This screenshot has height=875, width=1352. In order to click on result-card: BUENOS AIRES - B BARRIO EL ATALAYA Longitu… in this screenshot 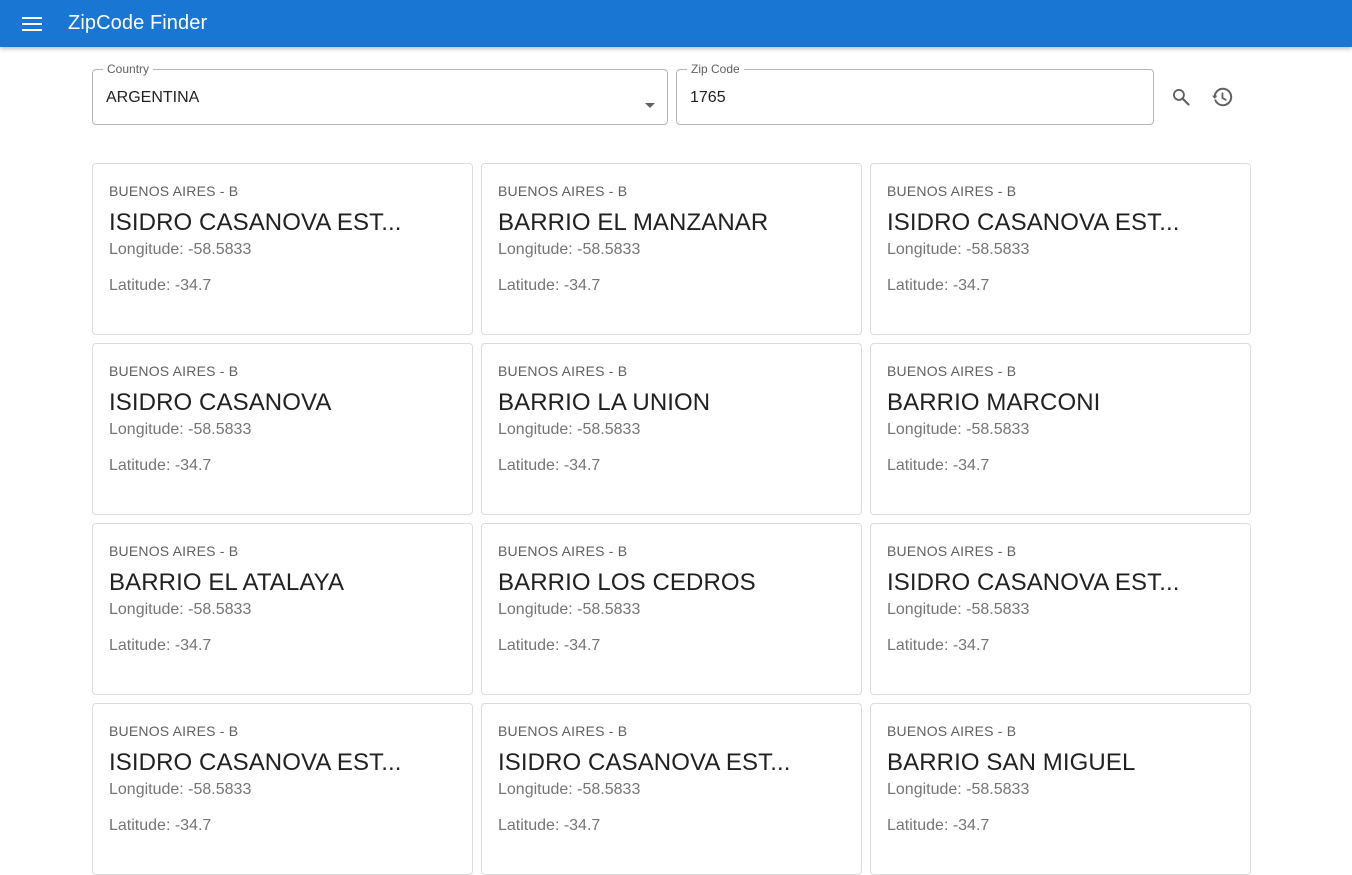, I will do `click(282, 609)`.